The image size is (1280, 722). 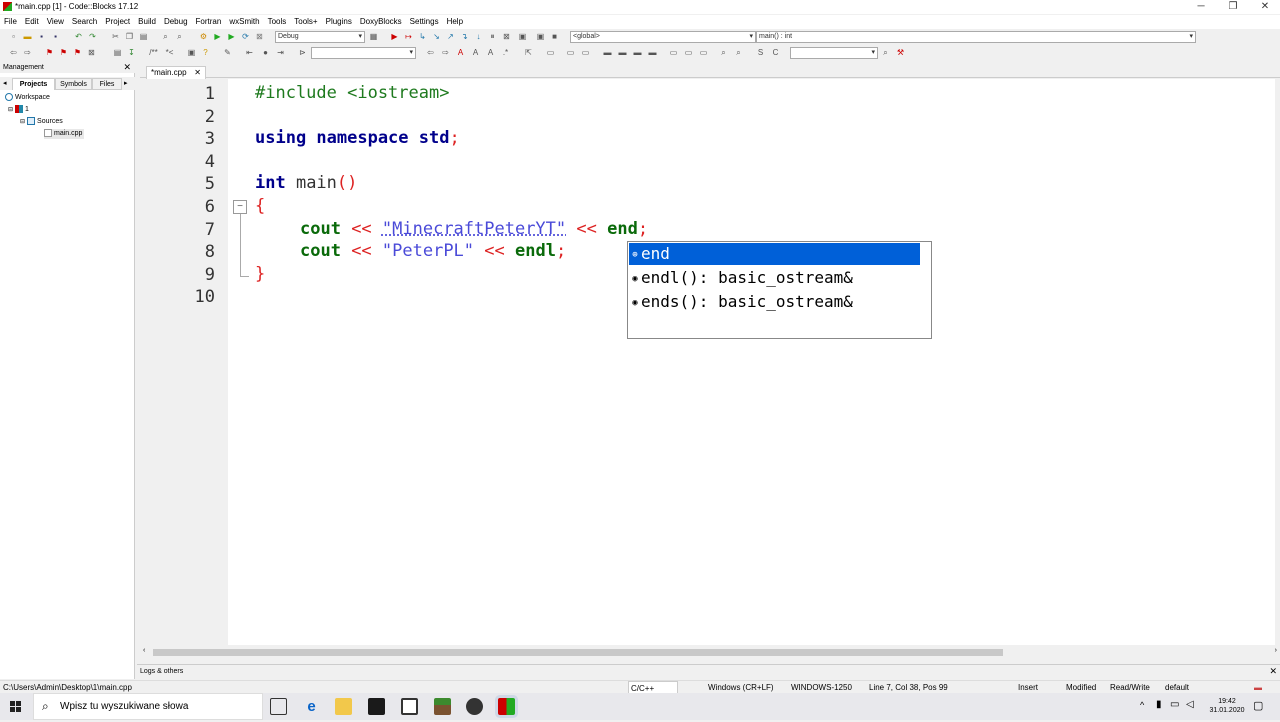 I want to click on prev-icon: ⇤, so click(x=249, y=52).